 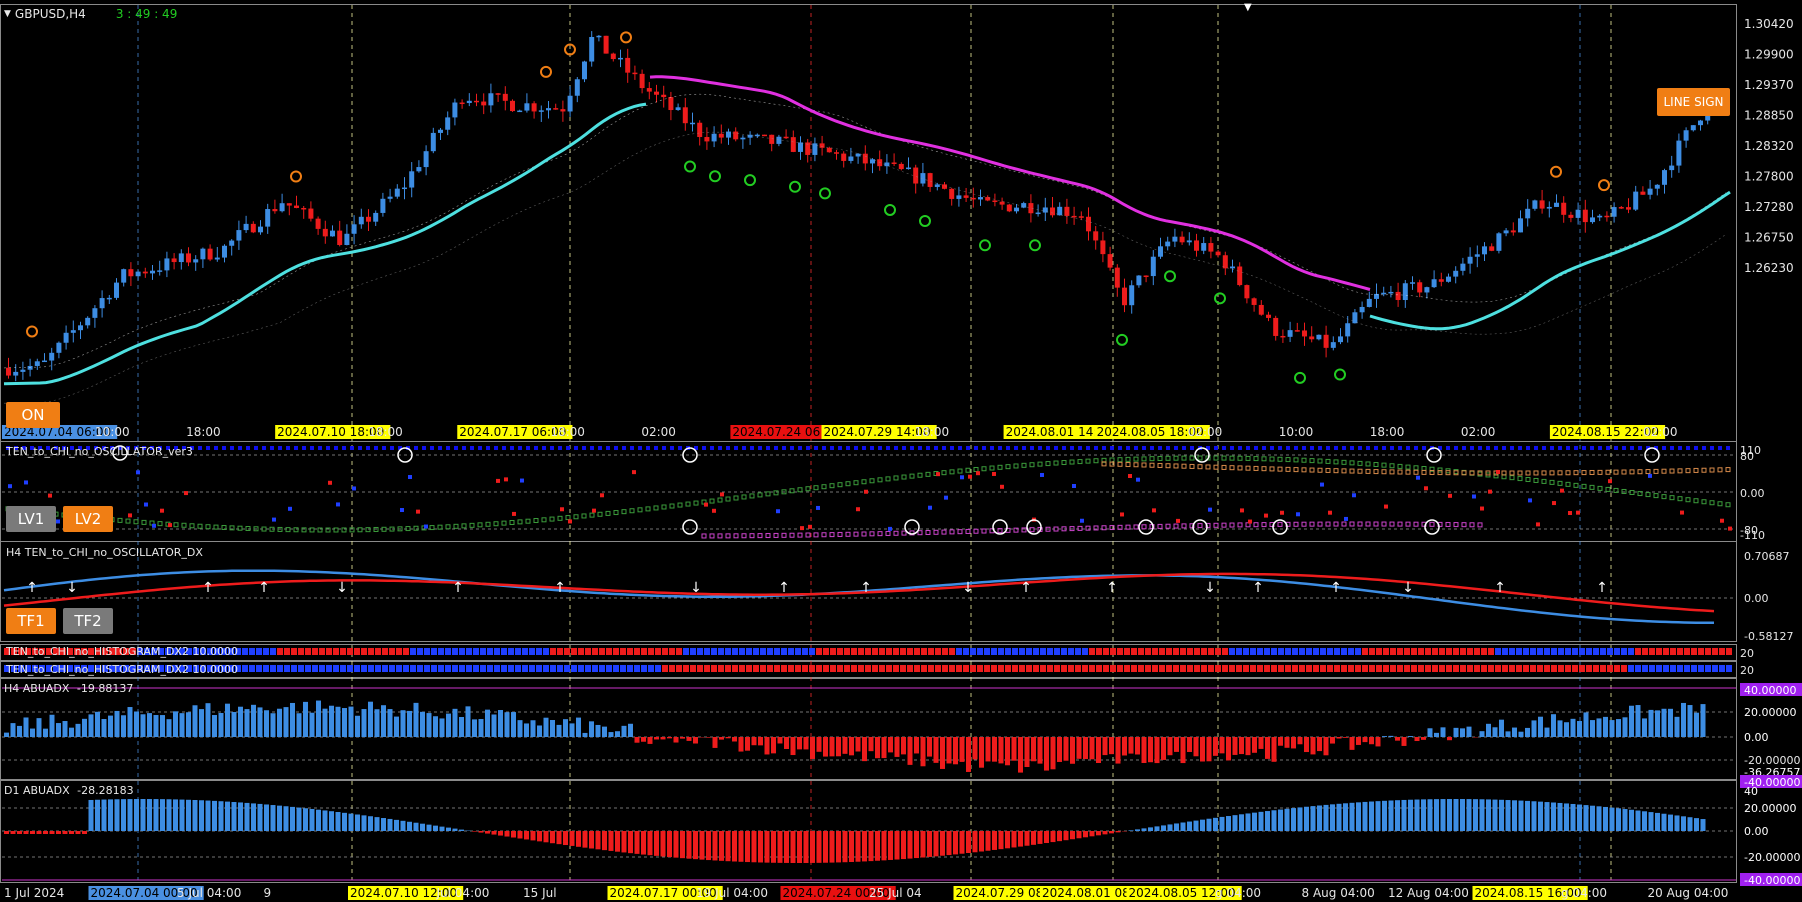 I want to click on scroll-marker-icon: ▼, so click(x=1248, y=7).